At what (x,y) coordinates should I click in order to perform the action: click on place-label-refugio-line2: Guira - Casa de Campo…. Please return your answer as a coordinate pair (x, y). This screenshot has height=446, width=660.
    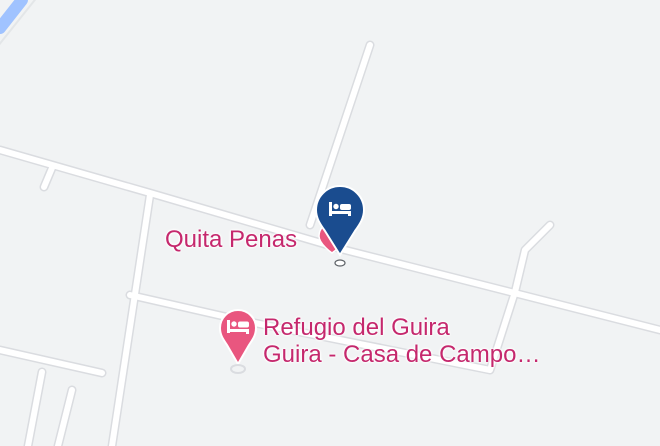
    Looking at the image, I should click on (401, 355).